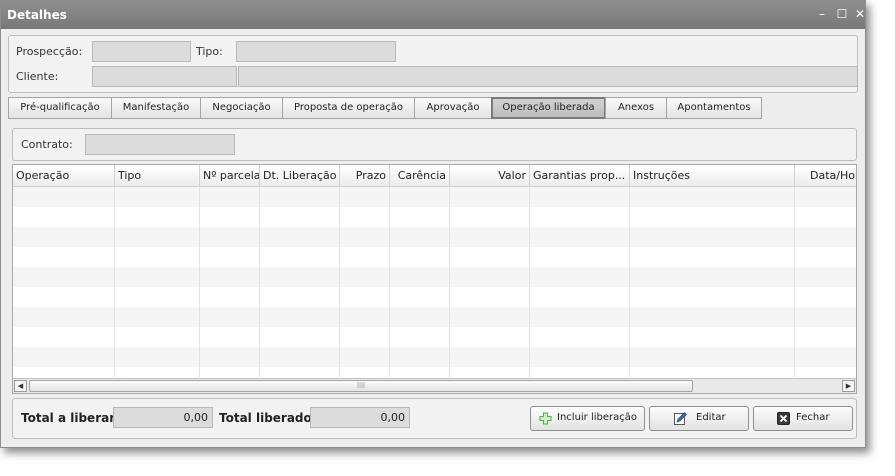 This screenshot has width=895, height=476. I want to click on fechar-button: Fechar, so click(803, 418).